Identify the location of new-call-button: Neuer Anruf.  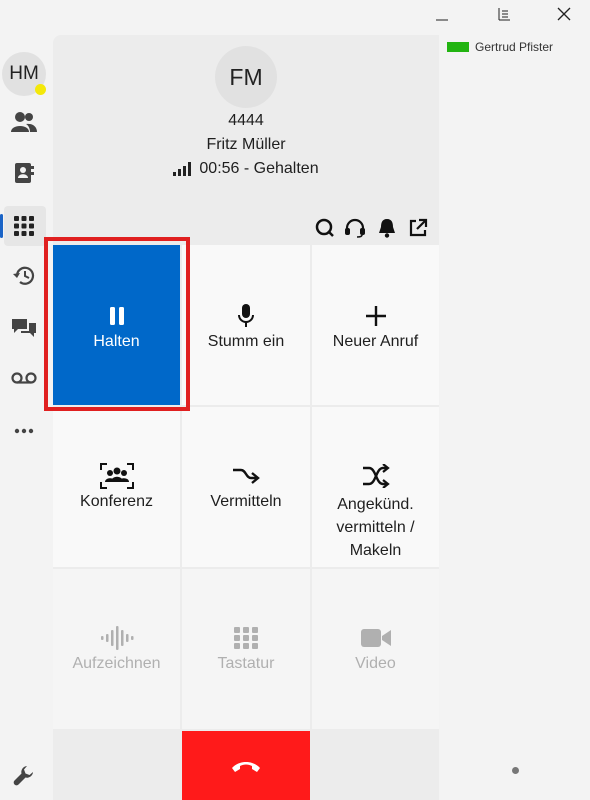
(375, 325).